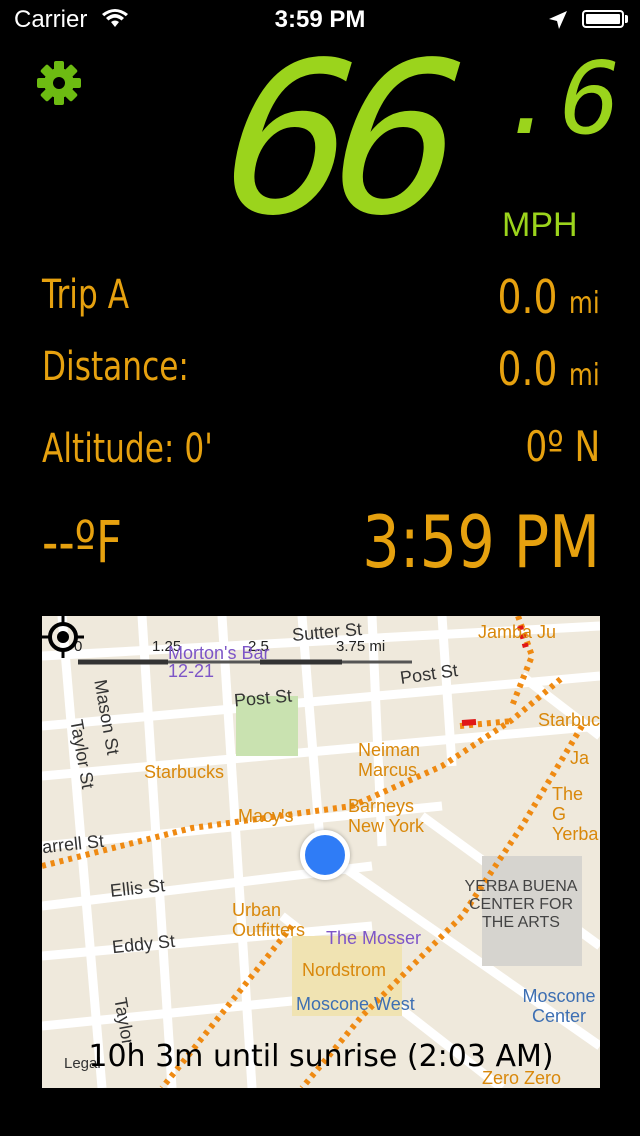  Describe the element at coordinates (521, 905) in the screenshot. I see `poi-yerba-buena: YERBA BUENA CENTER FOR THE ARTS` at that location.